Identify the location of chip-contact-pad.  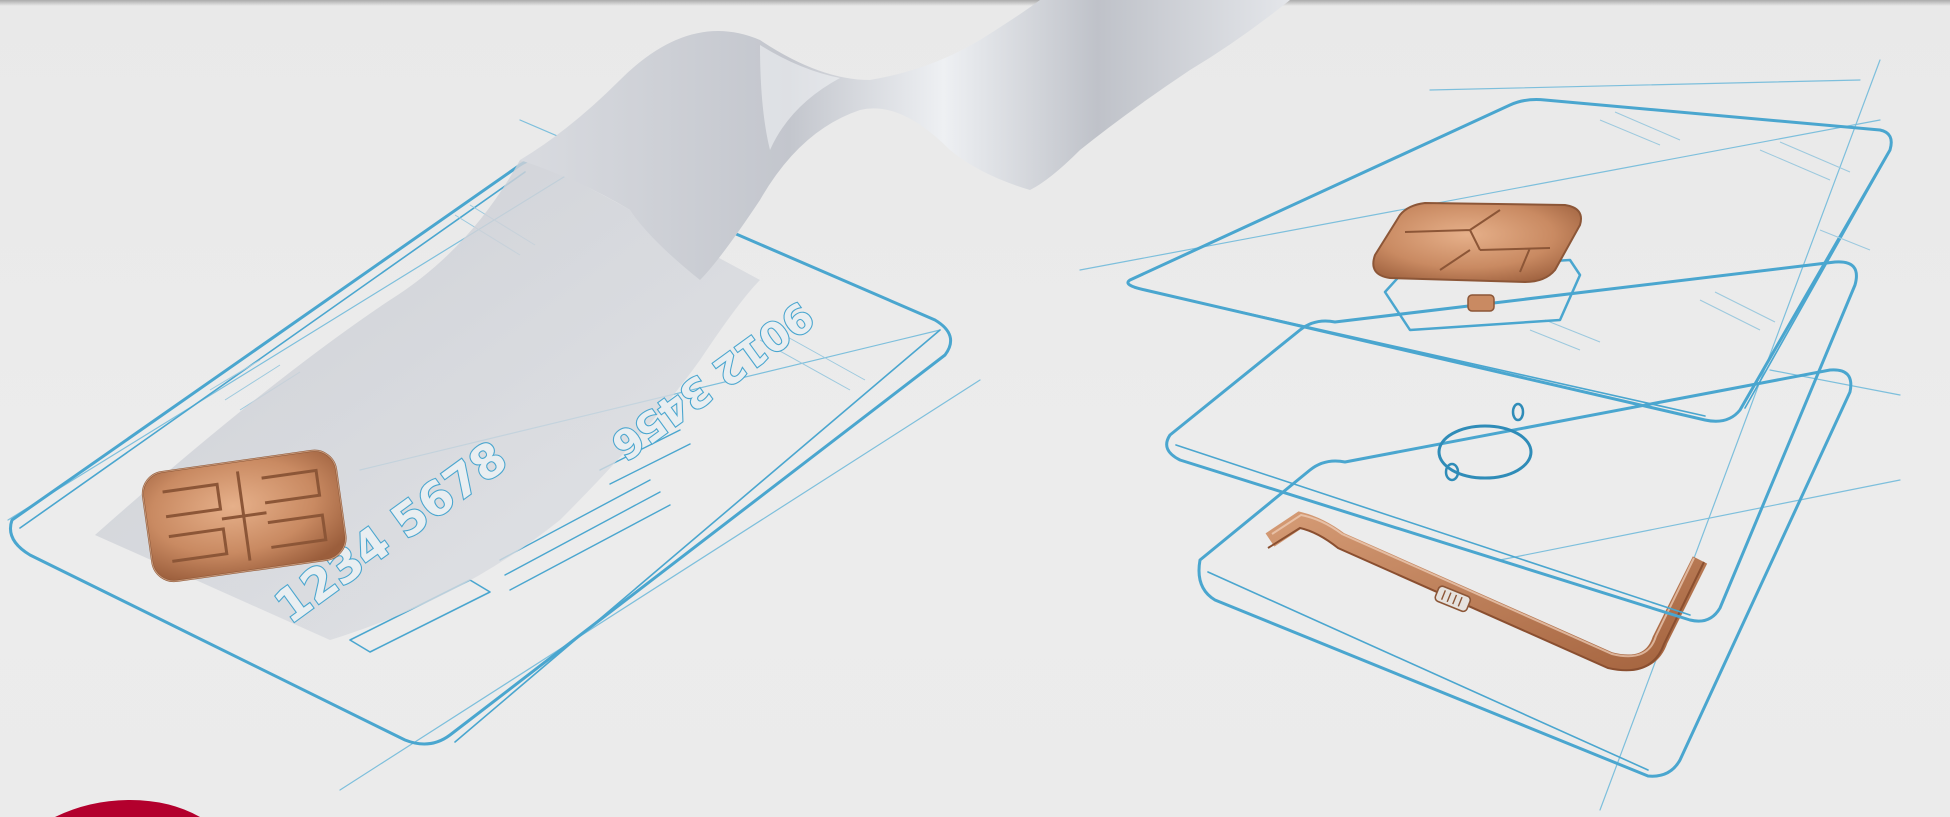
(1481, 303).